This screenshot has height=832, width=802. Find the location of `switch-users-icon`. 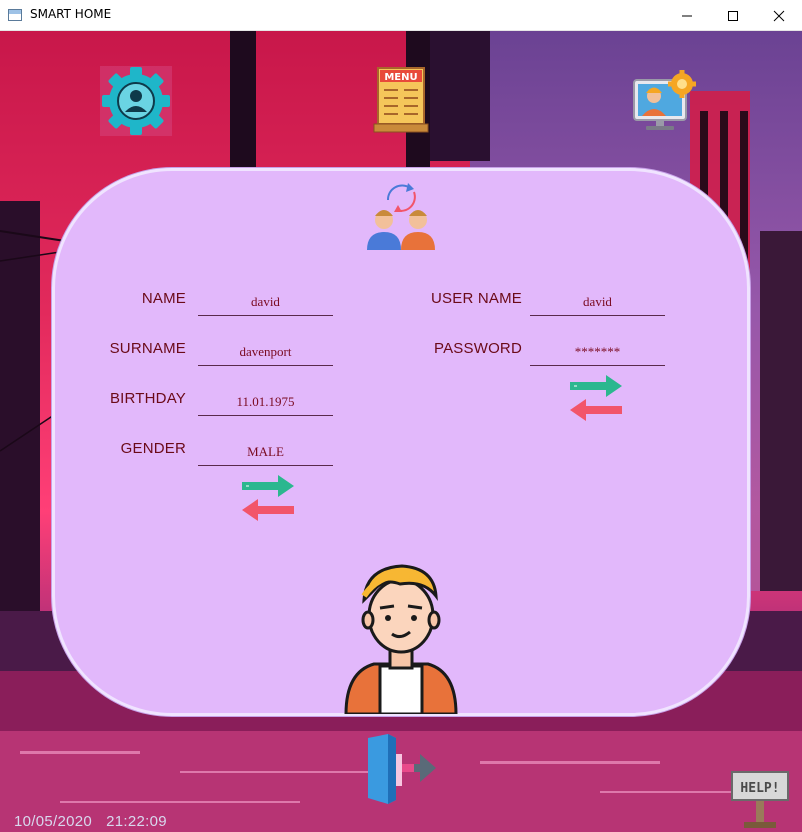

switch-users-icon is located at coordinates (401, 216).